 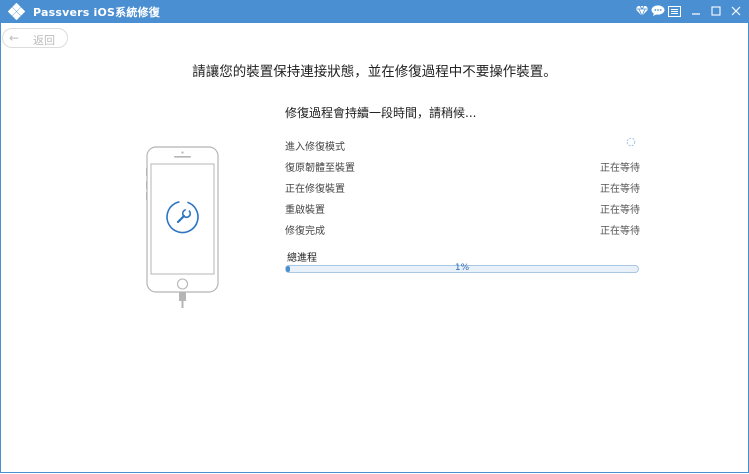 I want to click on step-enter-recovery-mode: 進入修復模式, so click(x=462, y=145).